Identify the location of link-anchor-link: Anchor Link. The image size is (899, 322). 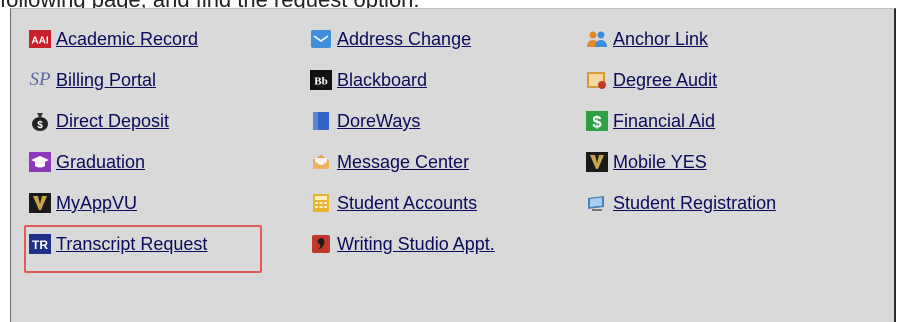
(647, 39).